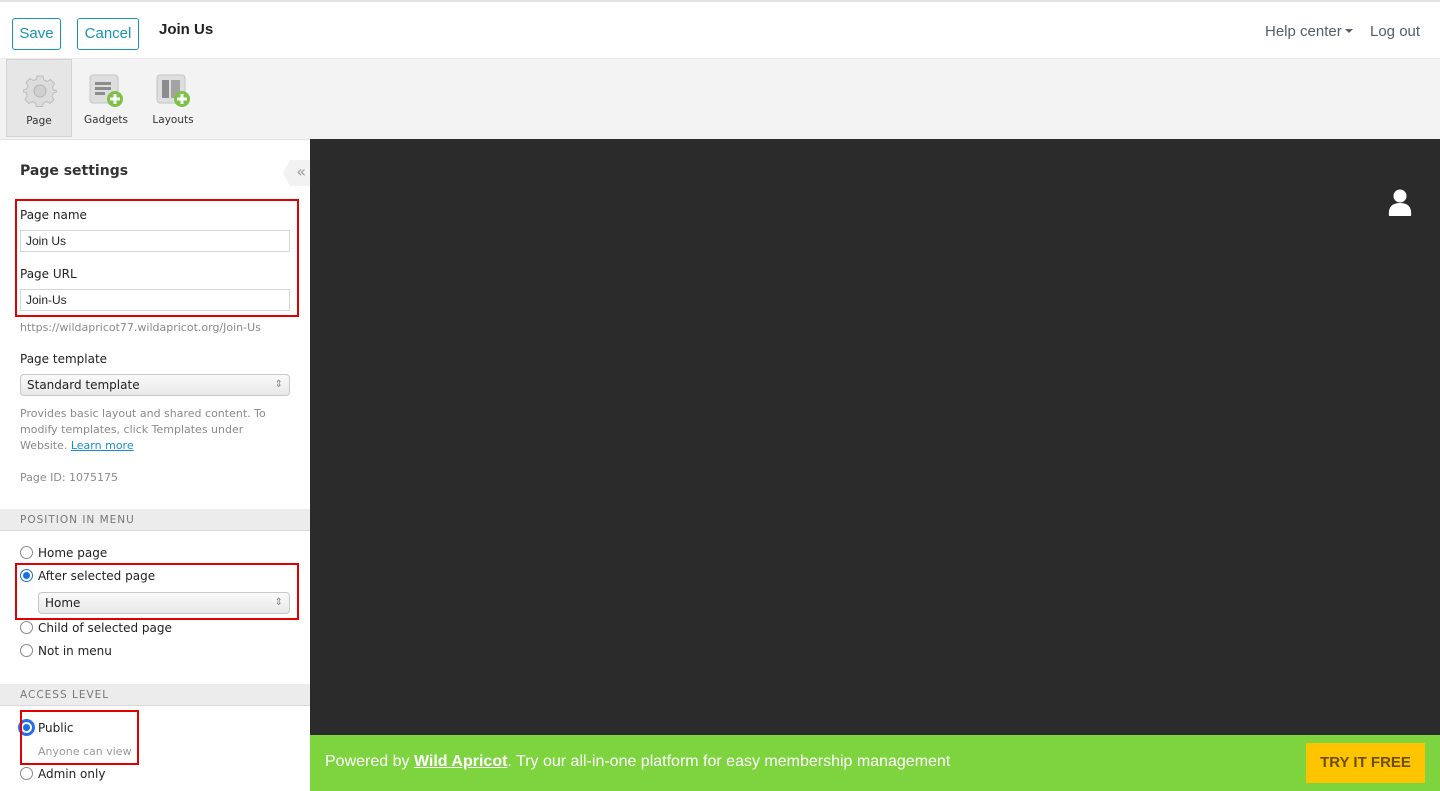  I want to click on page-id: Page ID: 1075175, so click(69, 477).